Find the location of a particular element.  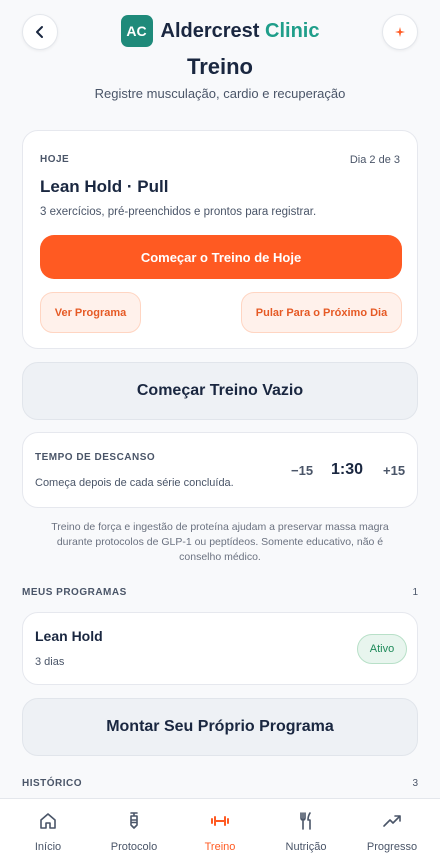

rest-decrease-button: −15 is located at coordinates (302, 470).